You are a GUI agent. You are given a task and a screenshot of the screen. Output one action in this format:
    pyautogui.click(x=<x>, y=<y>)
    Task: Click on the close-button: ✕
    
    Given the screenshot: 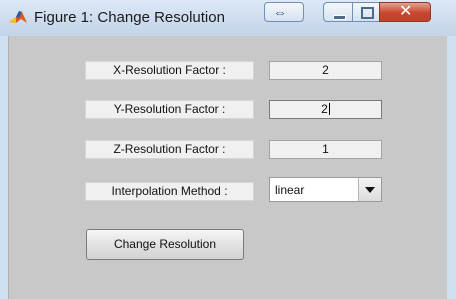 What is the action you would take?
    pyautogui.click(x=405, y=12)
    